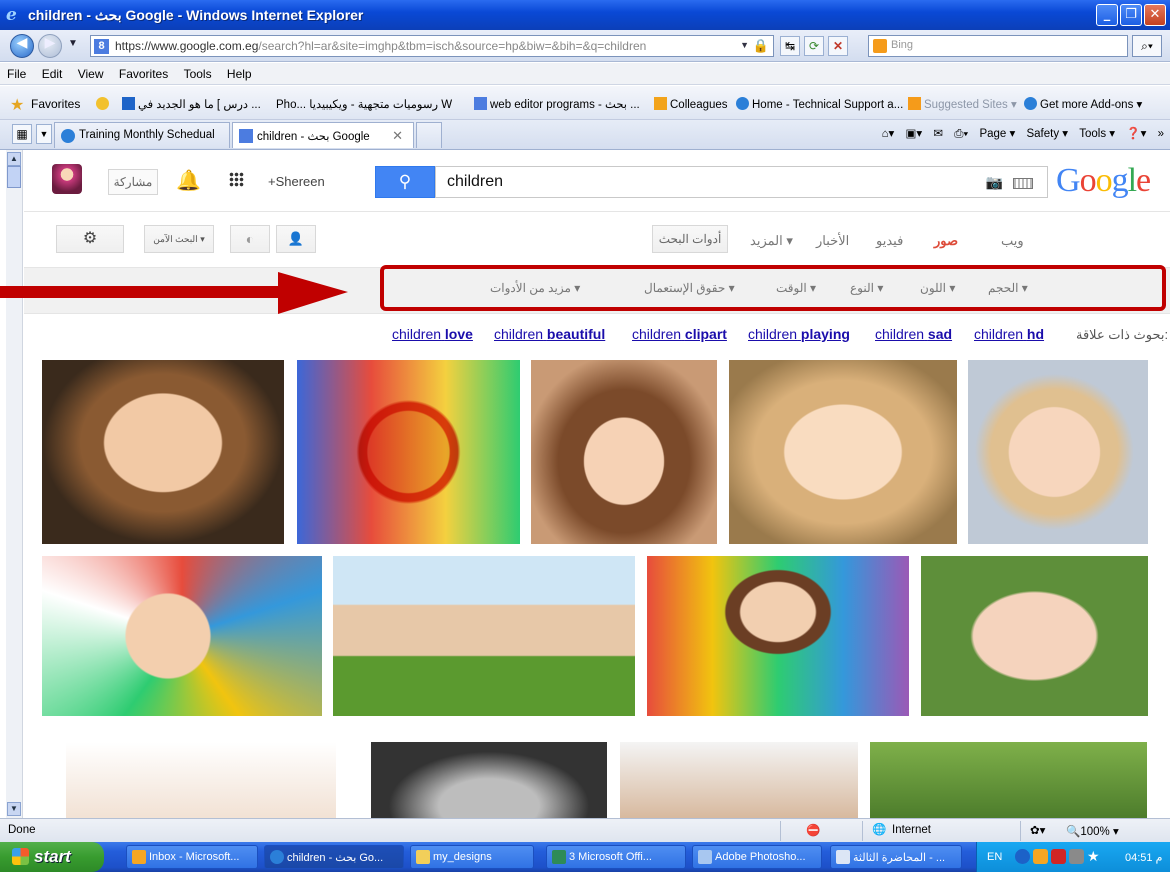  What do you see at coordinates (90, 239) in the screenshot?
I see `settings-button: ⚙` at bounding box center [90, 239].